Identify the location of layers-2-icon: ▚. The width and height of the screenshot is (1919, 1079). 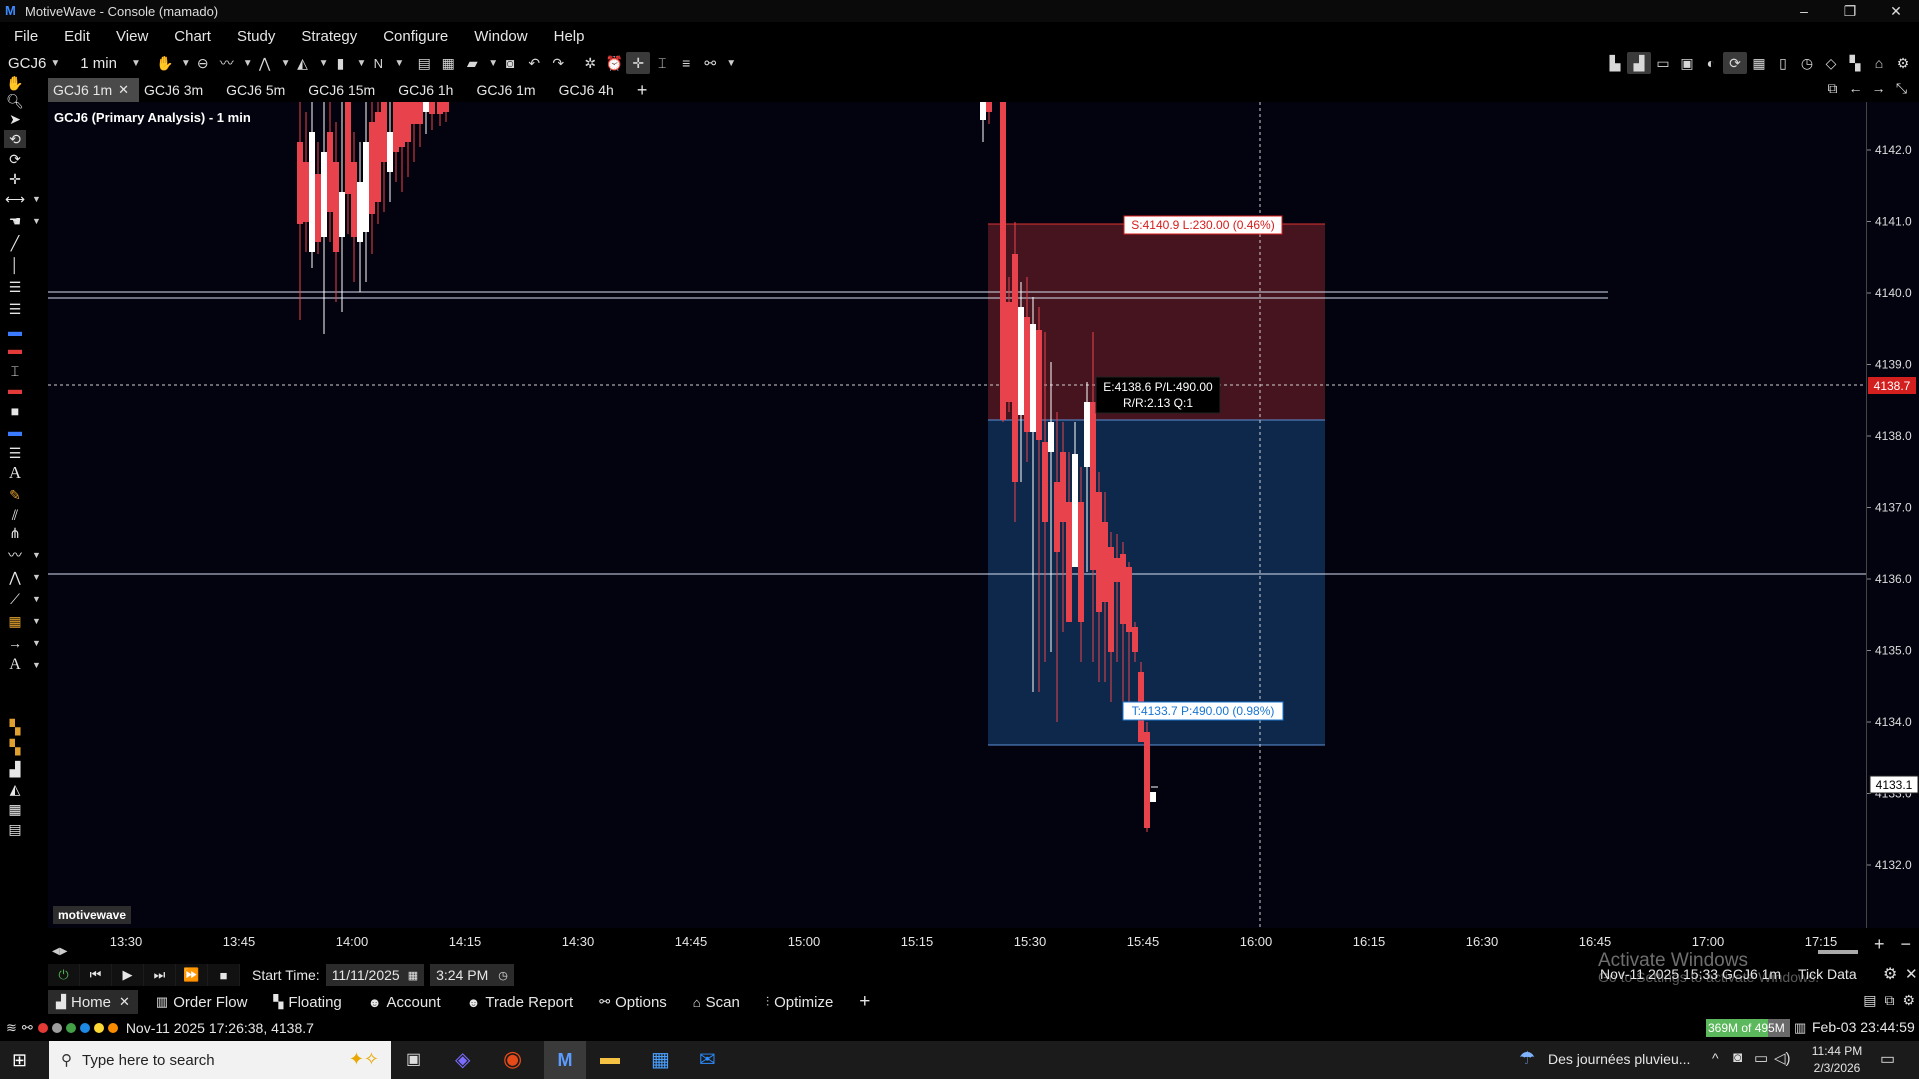
(15, 747).